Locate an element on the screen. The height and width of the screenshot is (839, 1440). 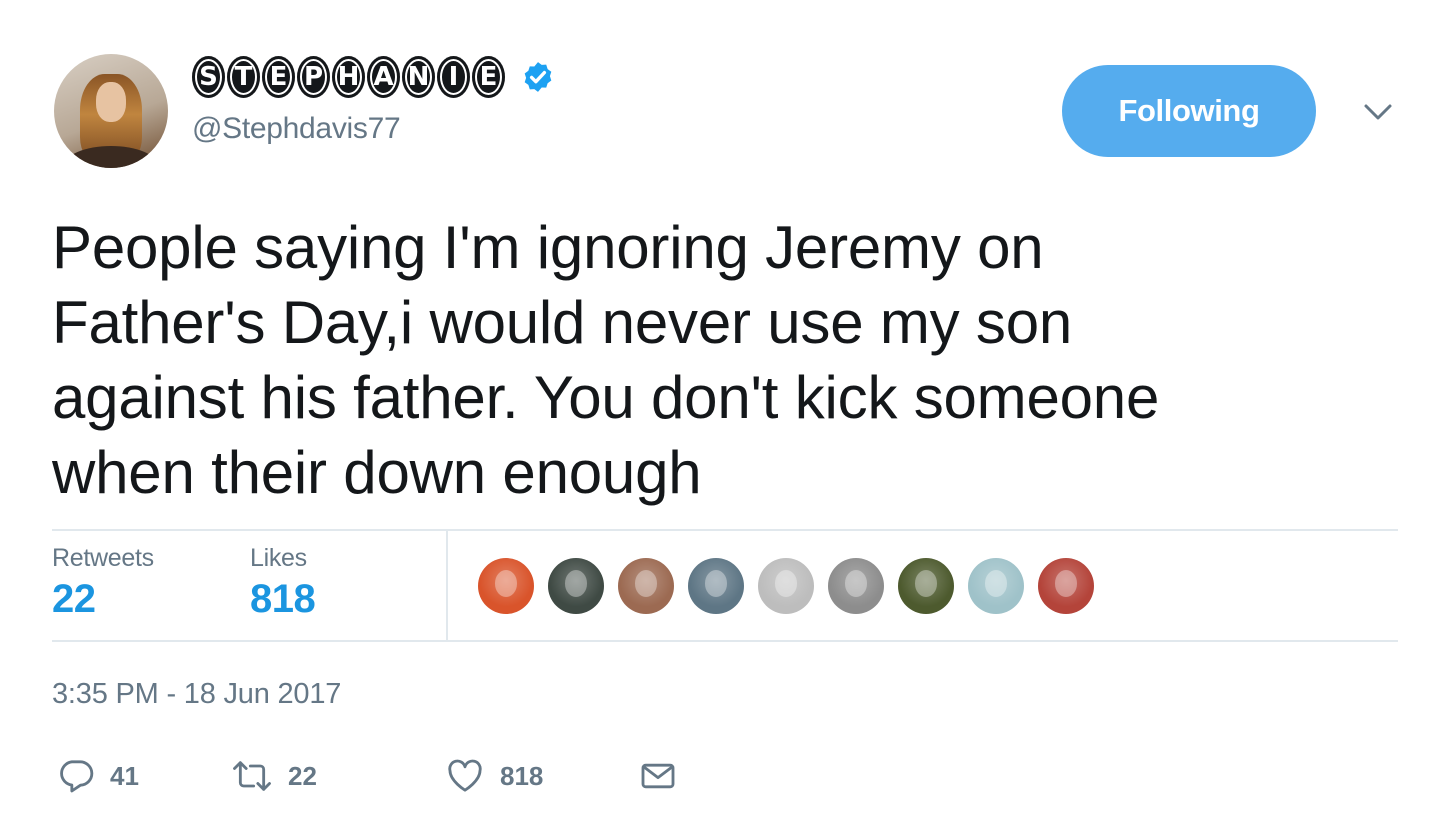
display-name-letter: N is located at coordinates (418, 77).